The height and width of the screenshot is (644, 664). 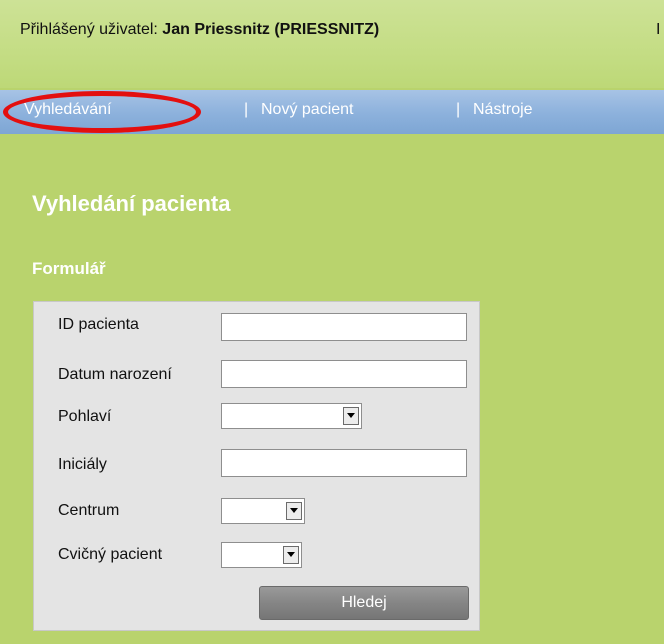 What do you see at coordinates (98, 324) in the screenshot?
I see `patient-id-label: ID pacienta` at bounding box center [98, 324].